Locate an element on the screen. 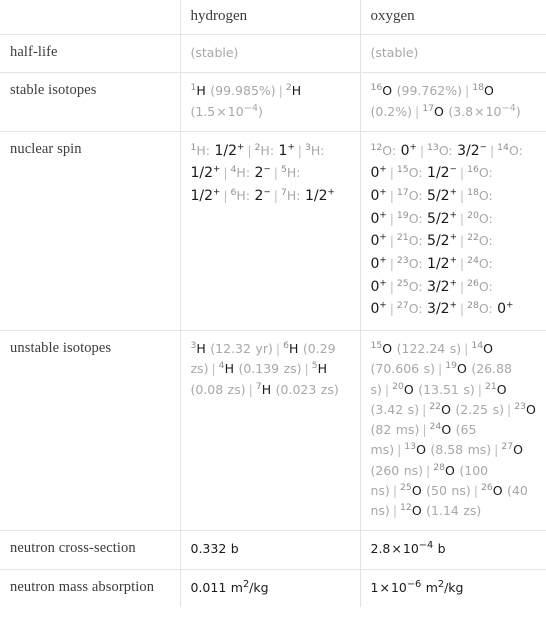  column-header-hydrogen: hydrogen is located at coordinates (270, 17).